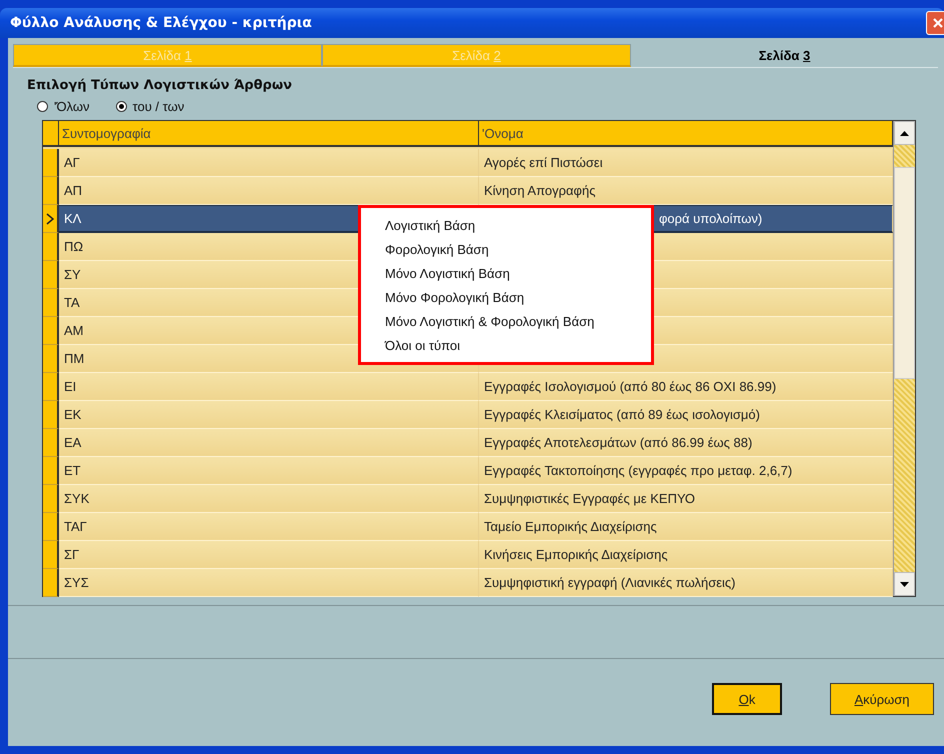 The image size is (944, 754). Describe the element at coordinates (269, 555) in the screenshot. I see `table-cell: ΣΓ` at that location.